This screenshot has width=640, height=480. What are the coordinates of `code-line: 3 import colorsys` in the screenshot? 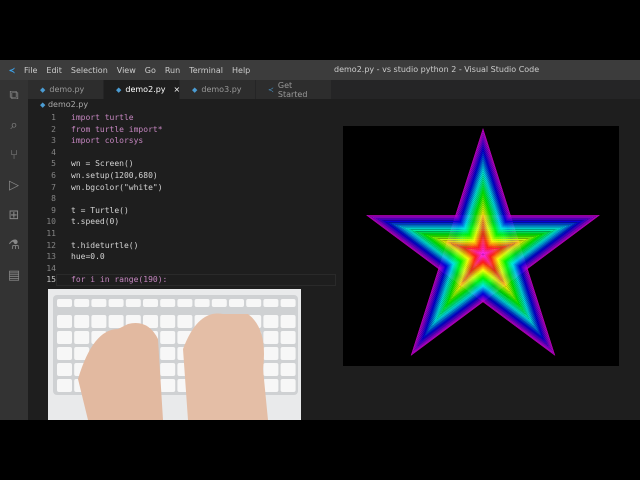 It's located at (97, 141).